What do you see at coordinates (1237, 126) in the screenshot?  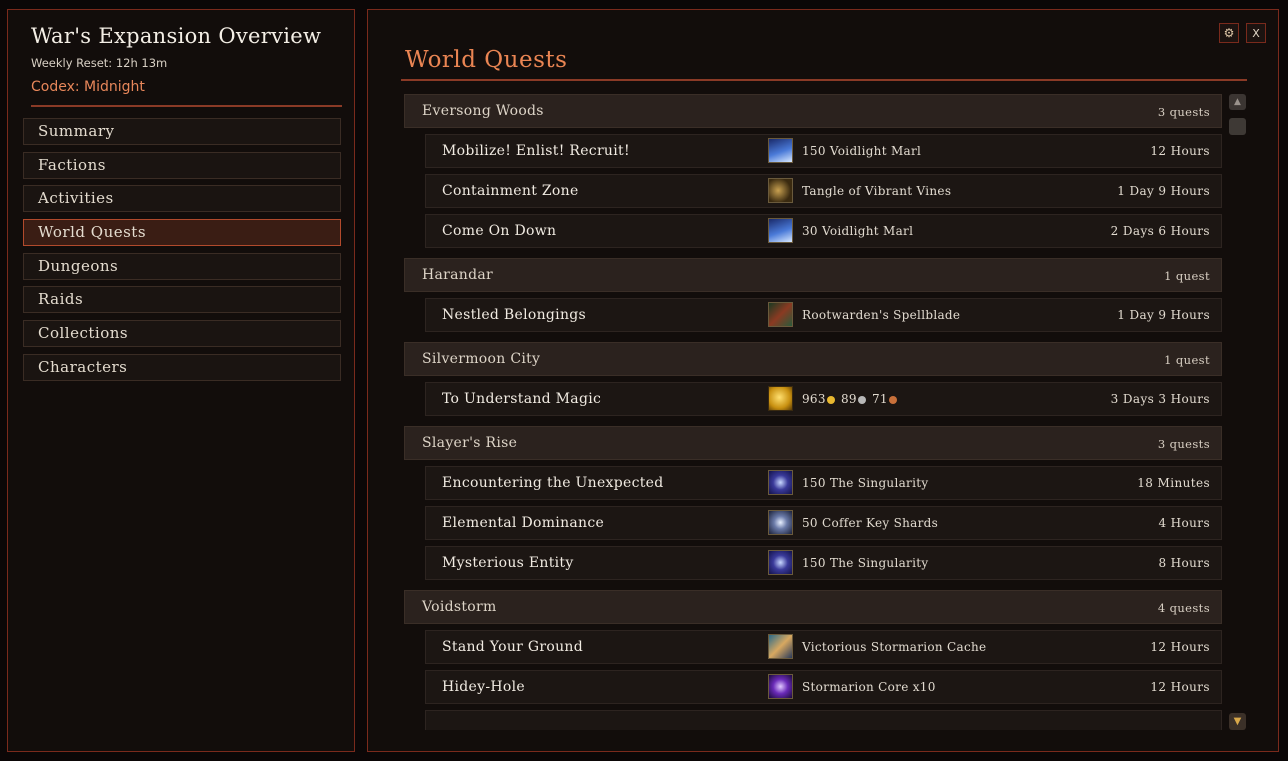 I see `scrollbar-thumb` at bounding box center [1237, 126].